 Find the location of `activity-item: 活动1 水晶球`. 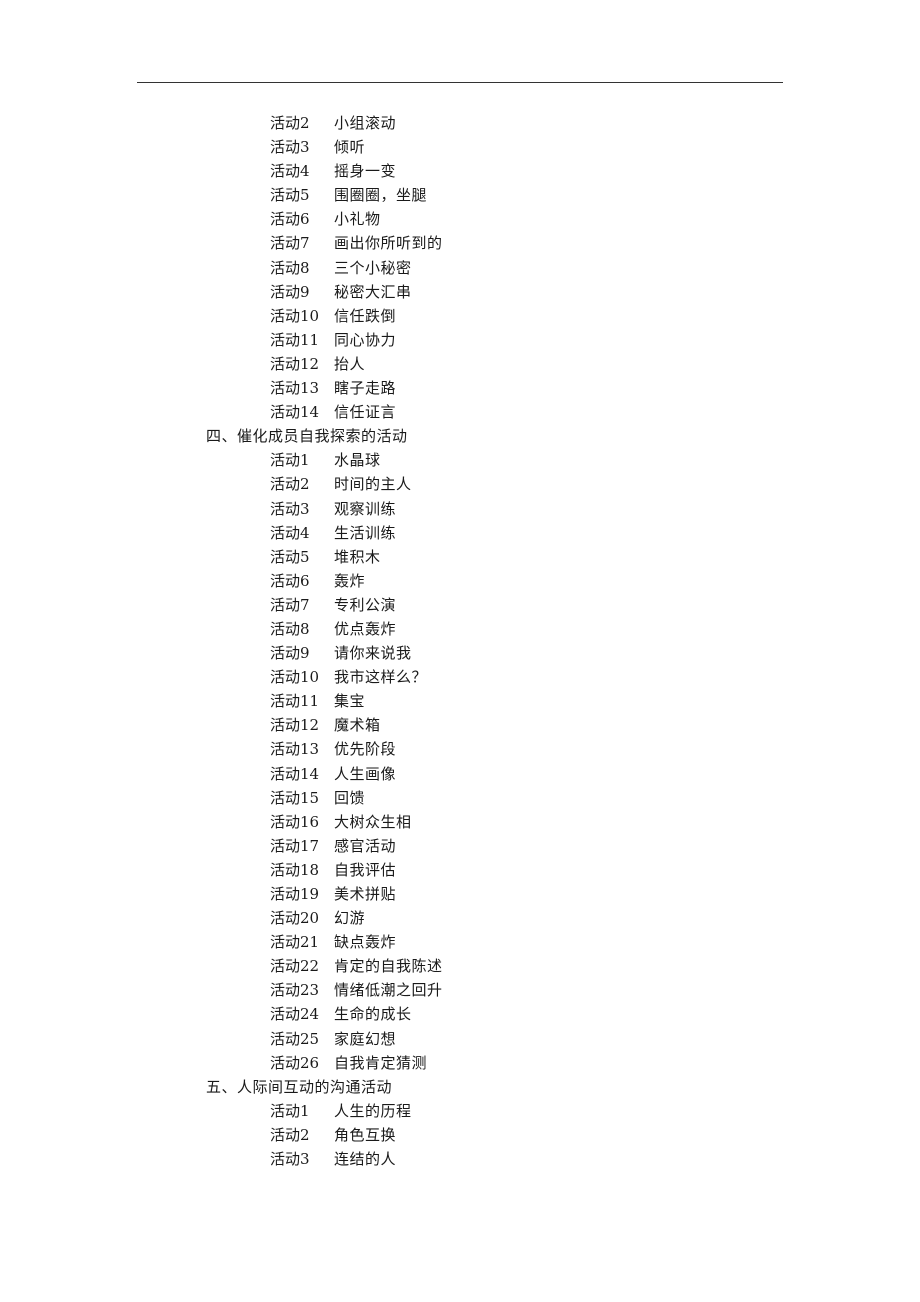

activity-item: 活动1 水晶球 is located at coordinates (460, 460).